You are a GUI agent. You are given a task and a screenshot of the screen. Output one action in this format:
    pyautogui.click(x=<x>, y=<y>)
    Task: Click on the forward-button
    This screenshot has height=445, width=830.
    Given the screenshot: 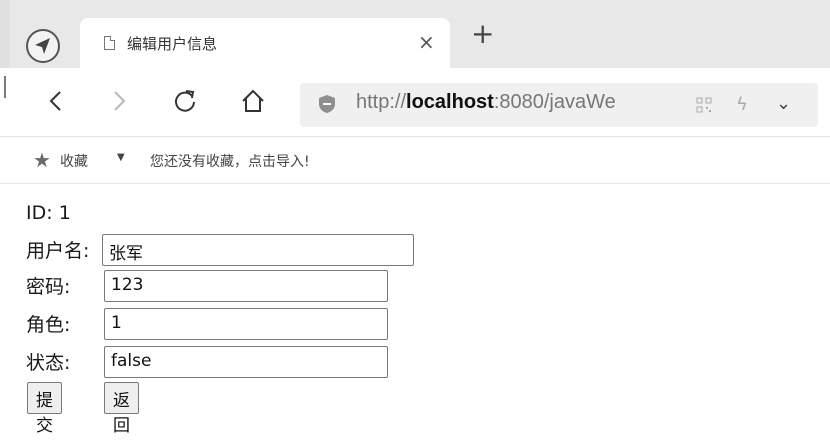 What is the action you would take?
    pyautogui.click(x=118, y=101)
    